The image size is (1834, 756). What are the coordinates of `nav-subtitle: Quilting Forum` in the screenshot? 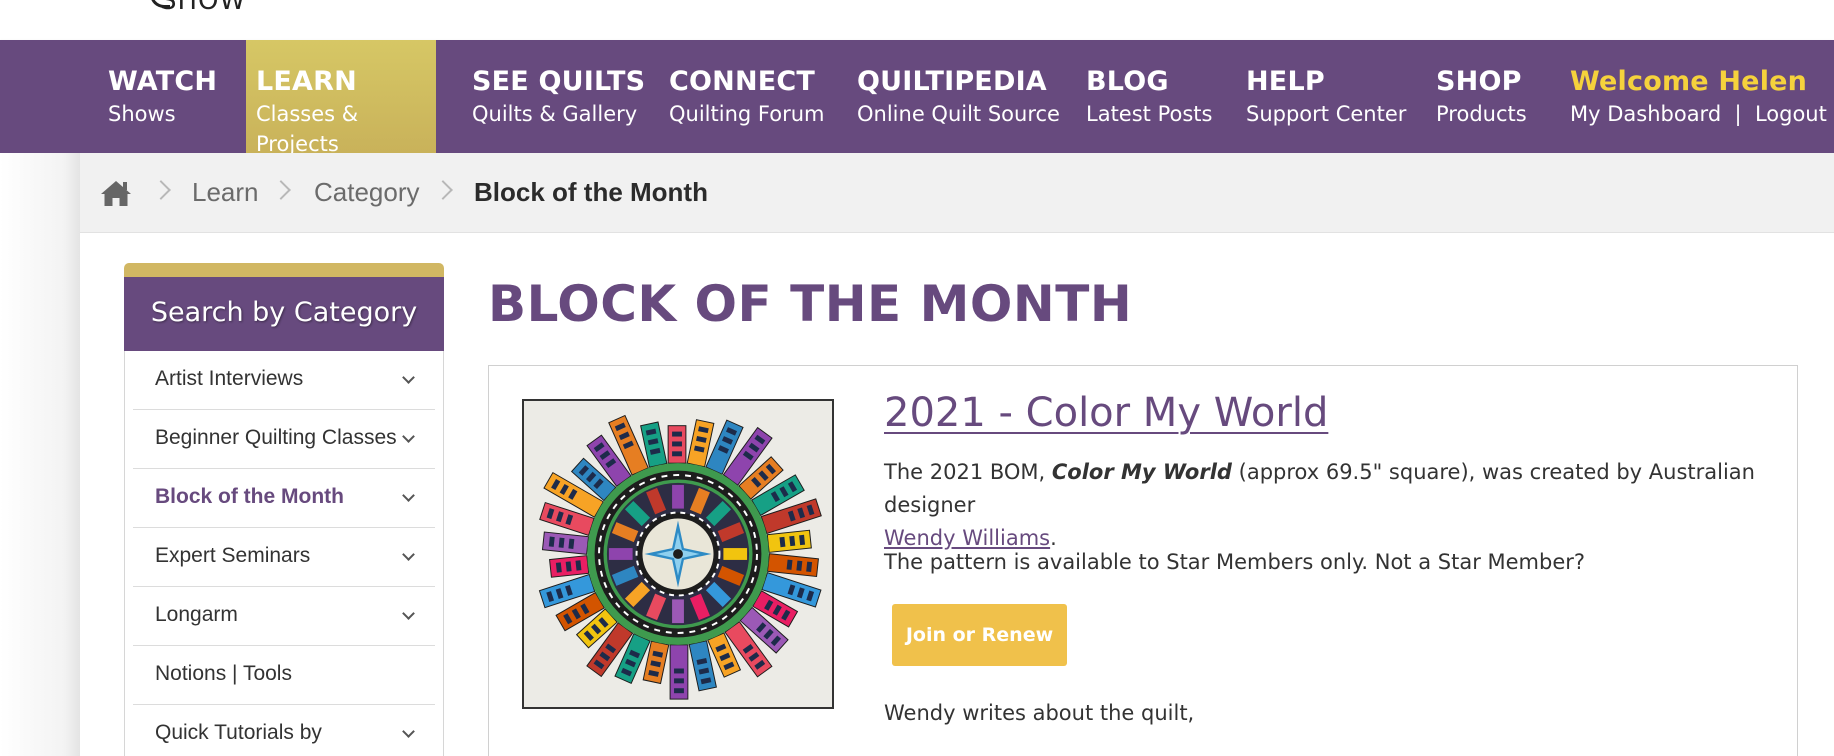 It's located at (747, 114).